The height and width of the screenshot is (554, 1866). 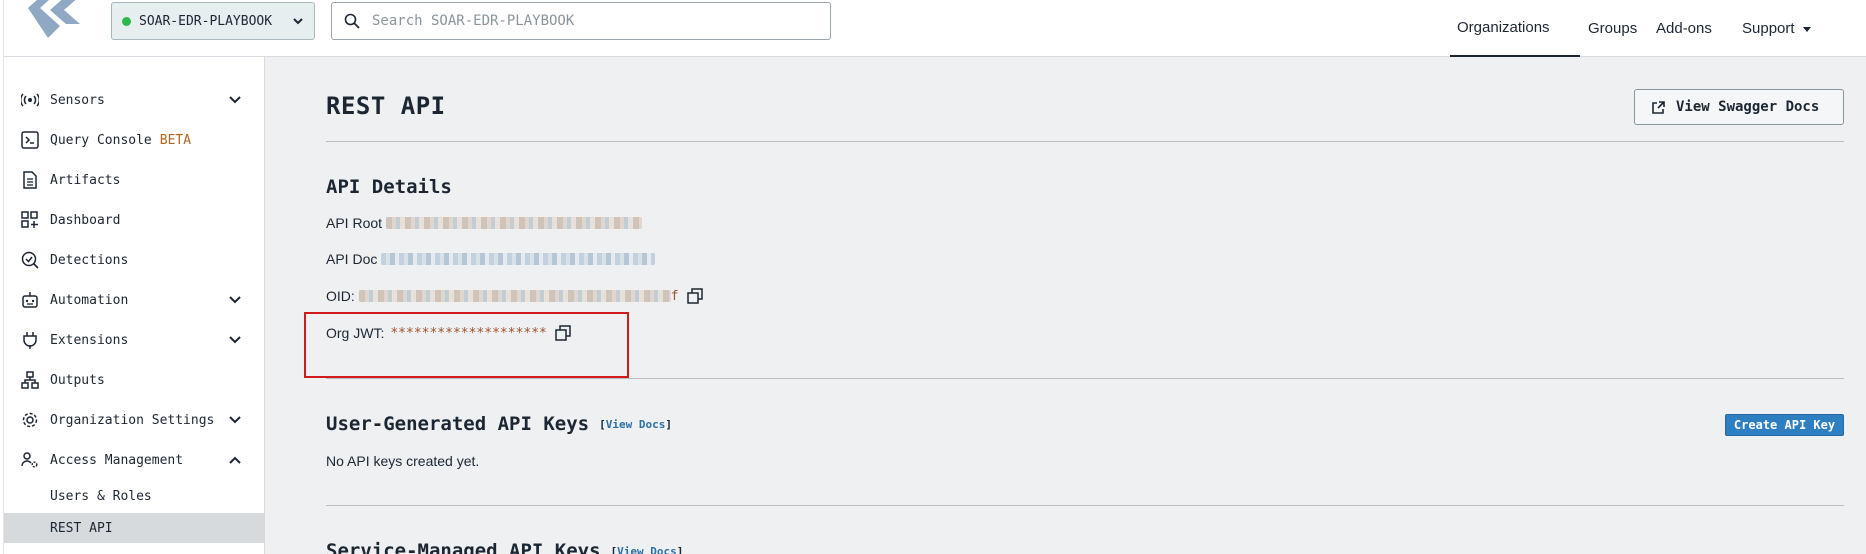 What do you see at coordinates (1748, 107) in the screenshot?
I see `swagger-label: View Swagger Docs` at bounding box center [1748, 107].